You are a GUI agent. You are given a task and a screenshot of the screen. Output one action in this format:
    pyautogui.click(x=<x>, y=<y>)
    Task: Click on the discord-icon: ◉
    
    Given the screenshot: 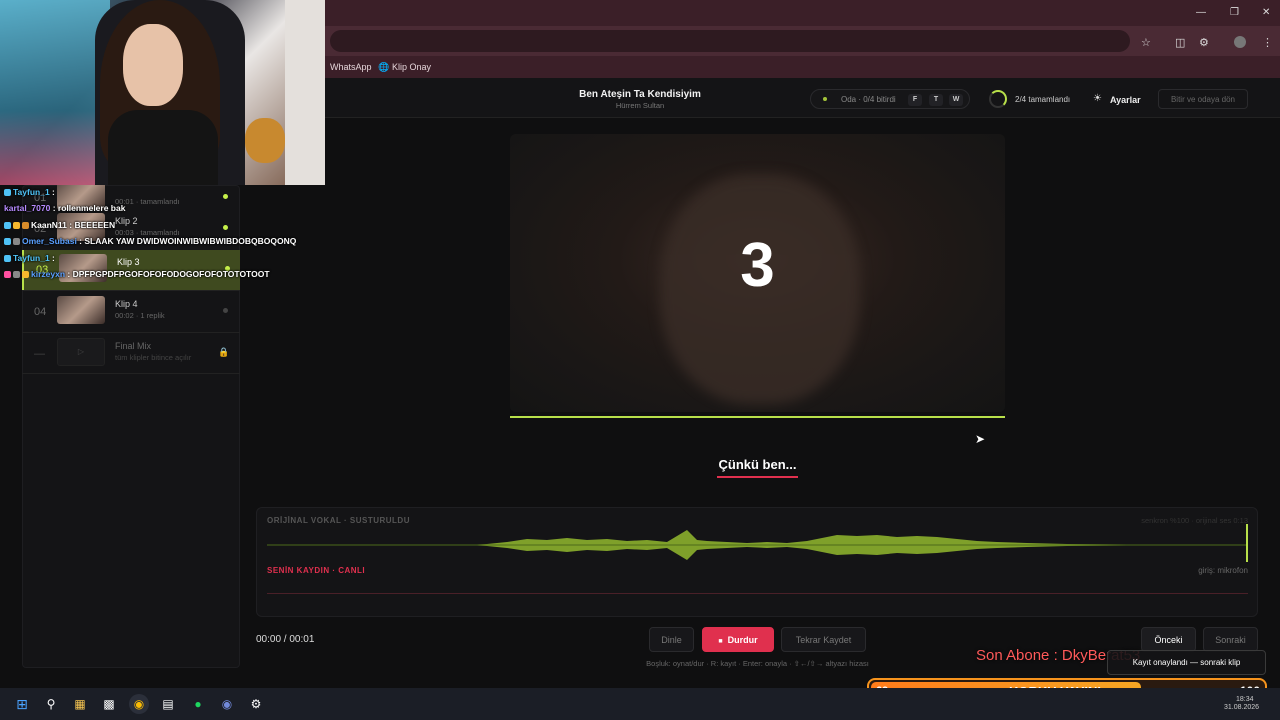 What is the action you would take?
    pyautogui.click(x=227, y=704)
    